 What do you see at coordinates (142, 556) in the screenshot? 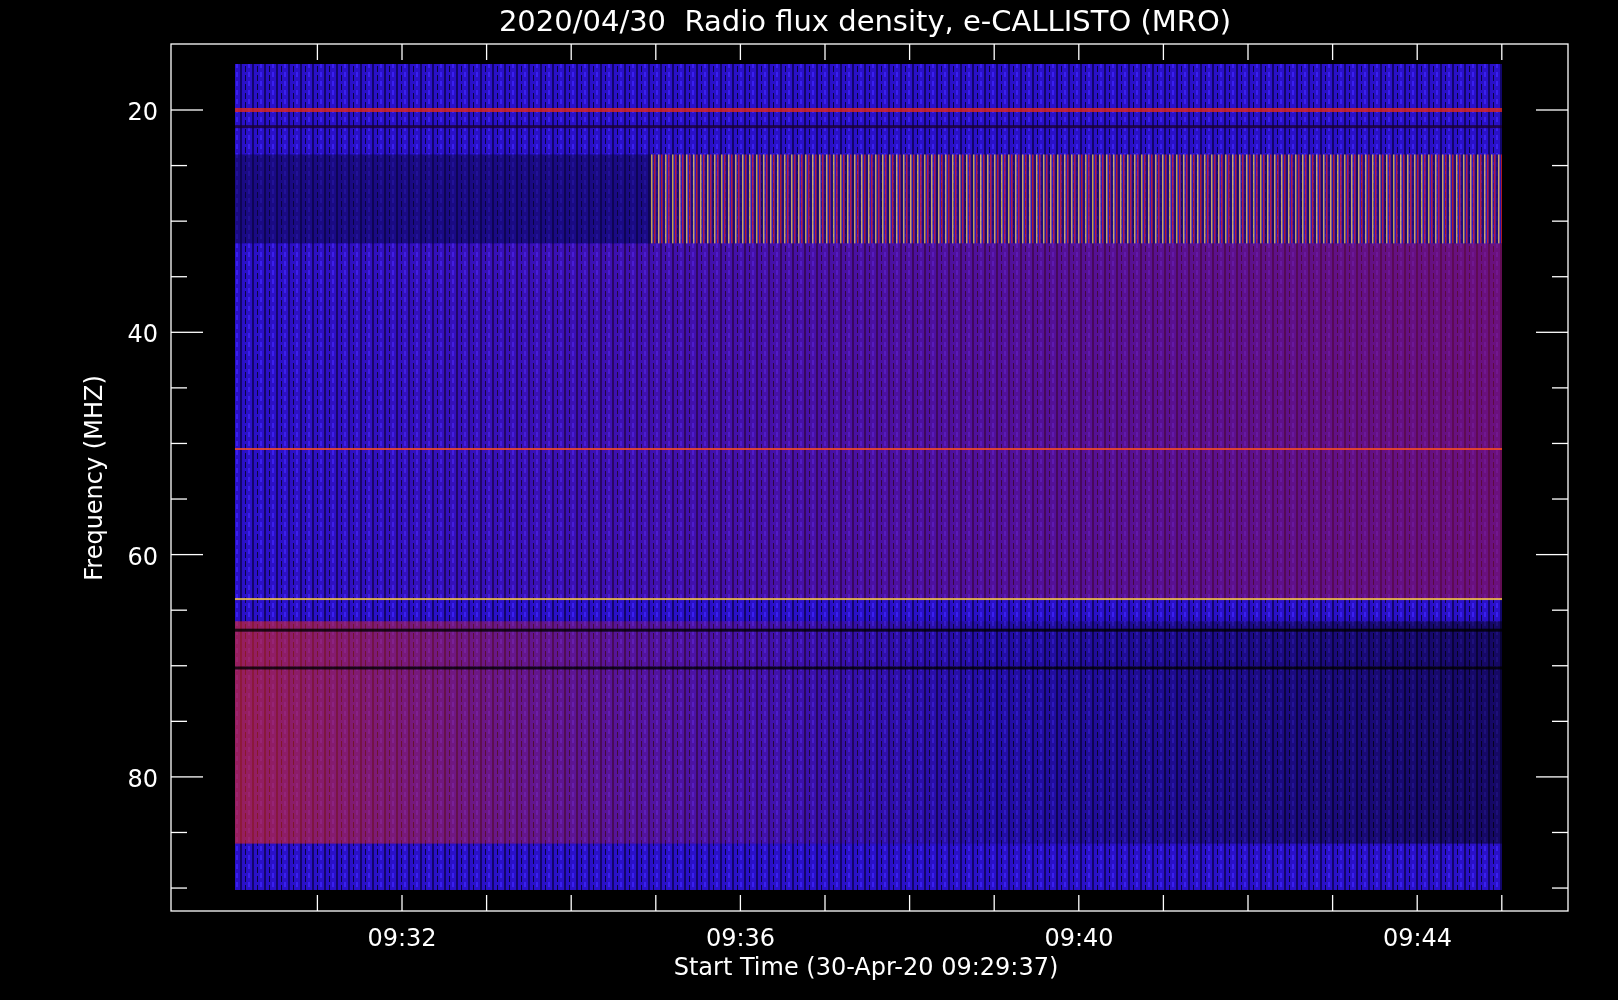
I see `axis-tick-label: 60` at bounding box center [142, 556].